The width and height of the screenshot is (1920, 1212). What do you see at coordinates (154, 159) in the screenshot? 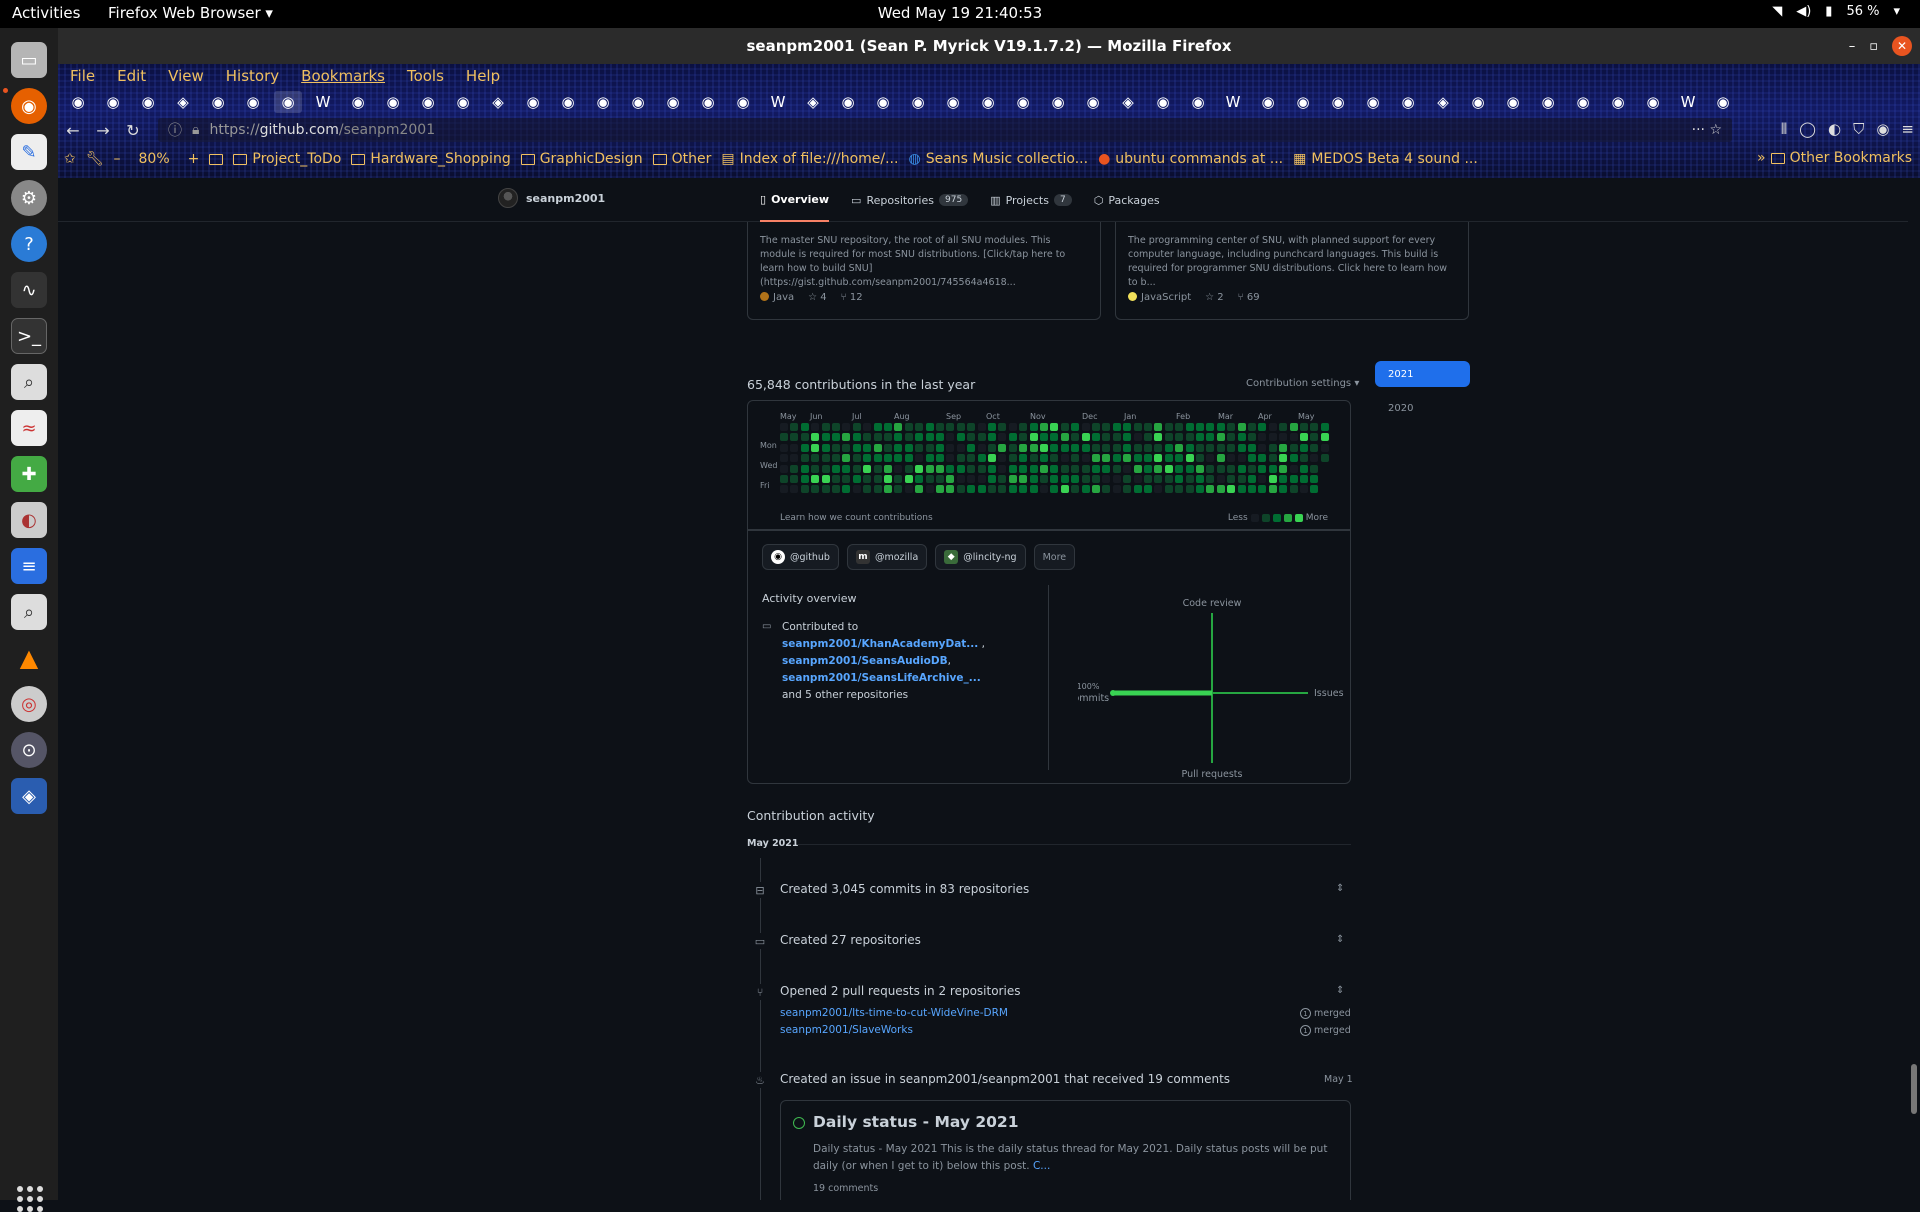
I see `zoom-level: 80%` at bounding box center [154, 159].